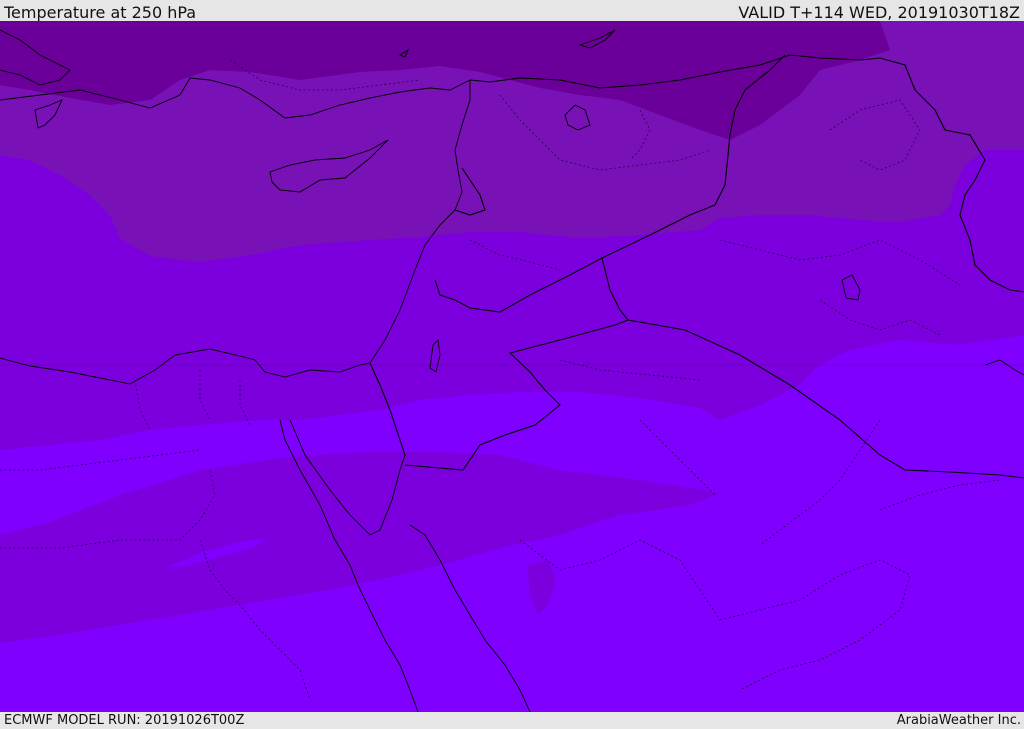 Image resolution: width=1024 pixels, height=729 pixels. Describe the element at coordinates (879, 12) in the screenshot. I see `valid-time-label: VALID T+114 WED, 20191030T18Z` at that location.